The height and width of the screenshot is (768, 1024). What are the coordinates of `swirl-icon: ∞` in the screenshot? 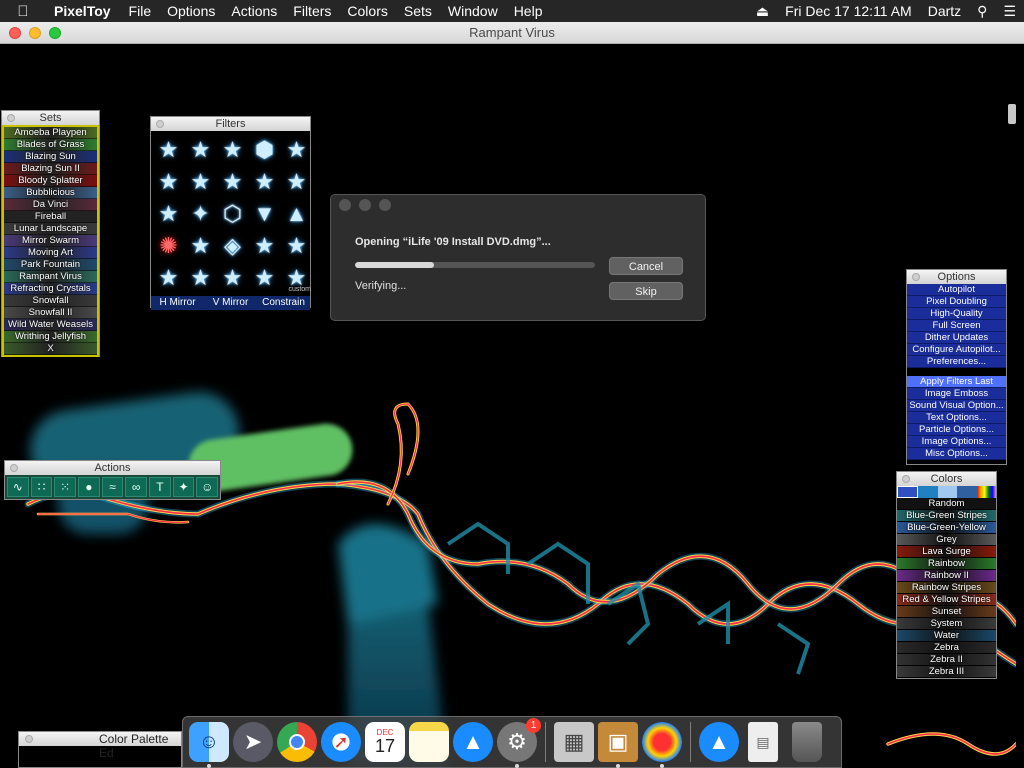 It's located at (136, 487).